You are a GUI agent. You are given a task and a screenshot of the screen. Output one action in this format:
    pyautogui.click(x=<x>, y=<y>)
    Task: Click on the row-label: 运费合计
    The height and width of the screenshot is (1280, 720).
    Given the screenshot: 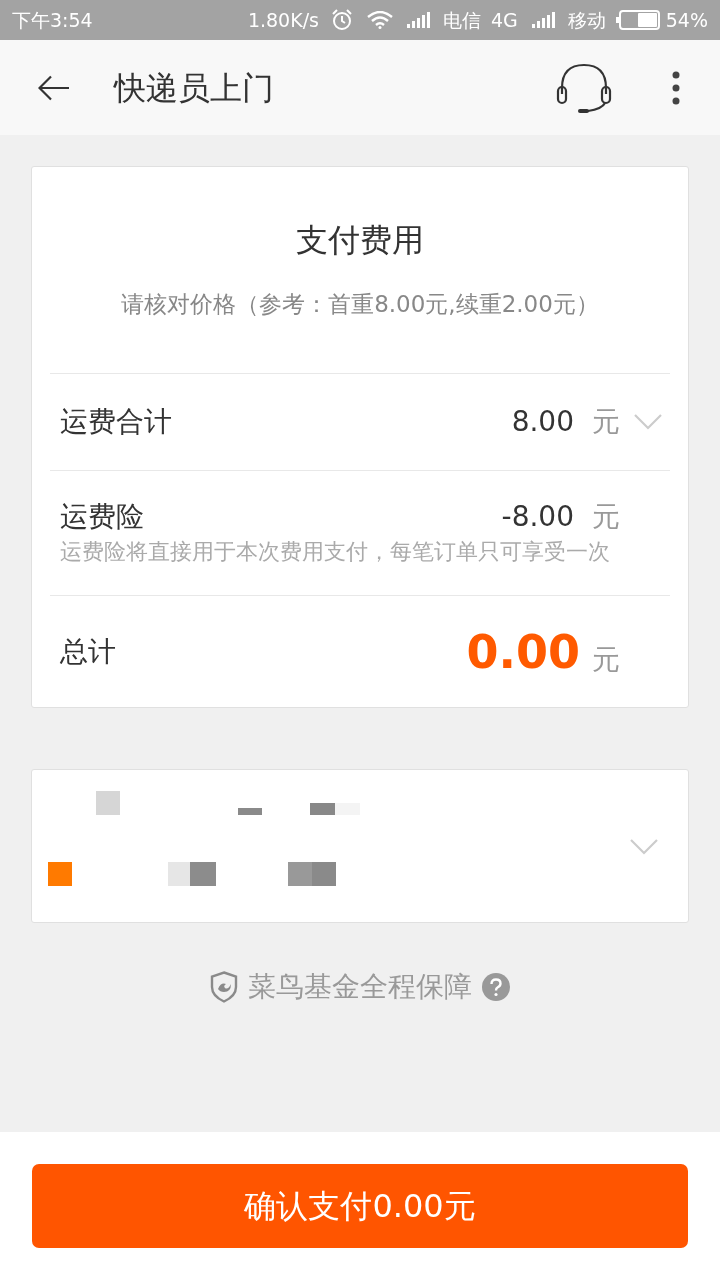 What is the action you would take?
    pyautogui.click(x=116, y=422)
    